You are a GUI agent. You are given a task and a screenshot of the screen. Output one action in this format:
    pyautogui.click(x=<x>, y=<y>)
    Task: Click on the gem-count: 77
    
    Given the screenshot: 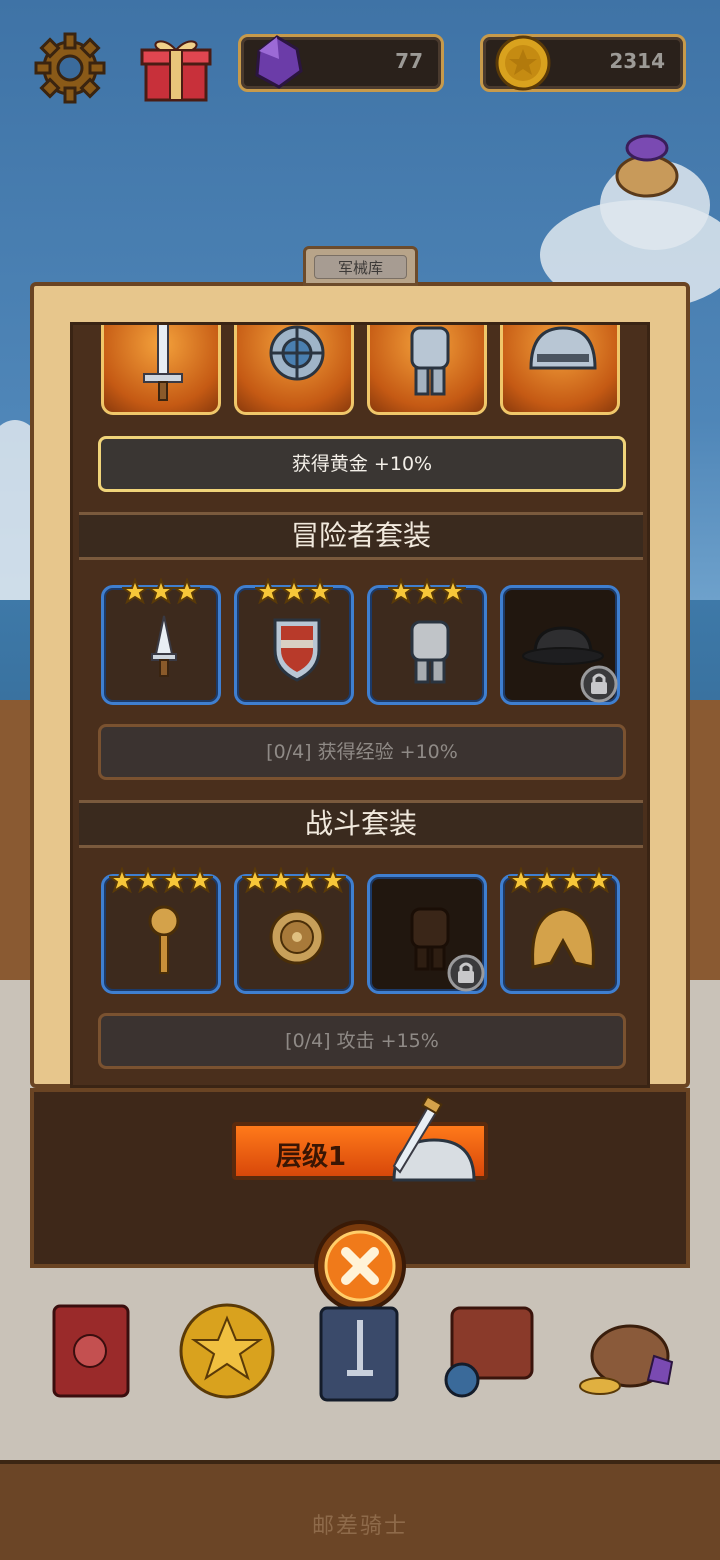 What is the action you would take?
    pyautogui.click(x=409, y=61)
    